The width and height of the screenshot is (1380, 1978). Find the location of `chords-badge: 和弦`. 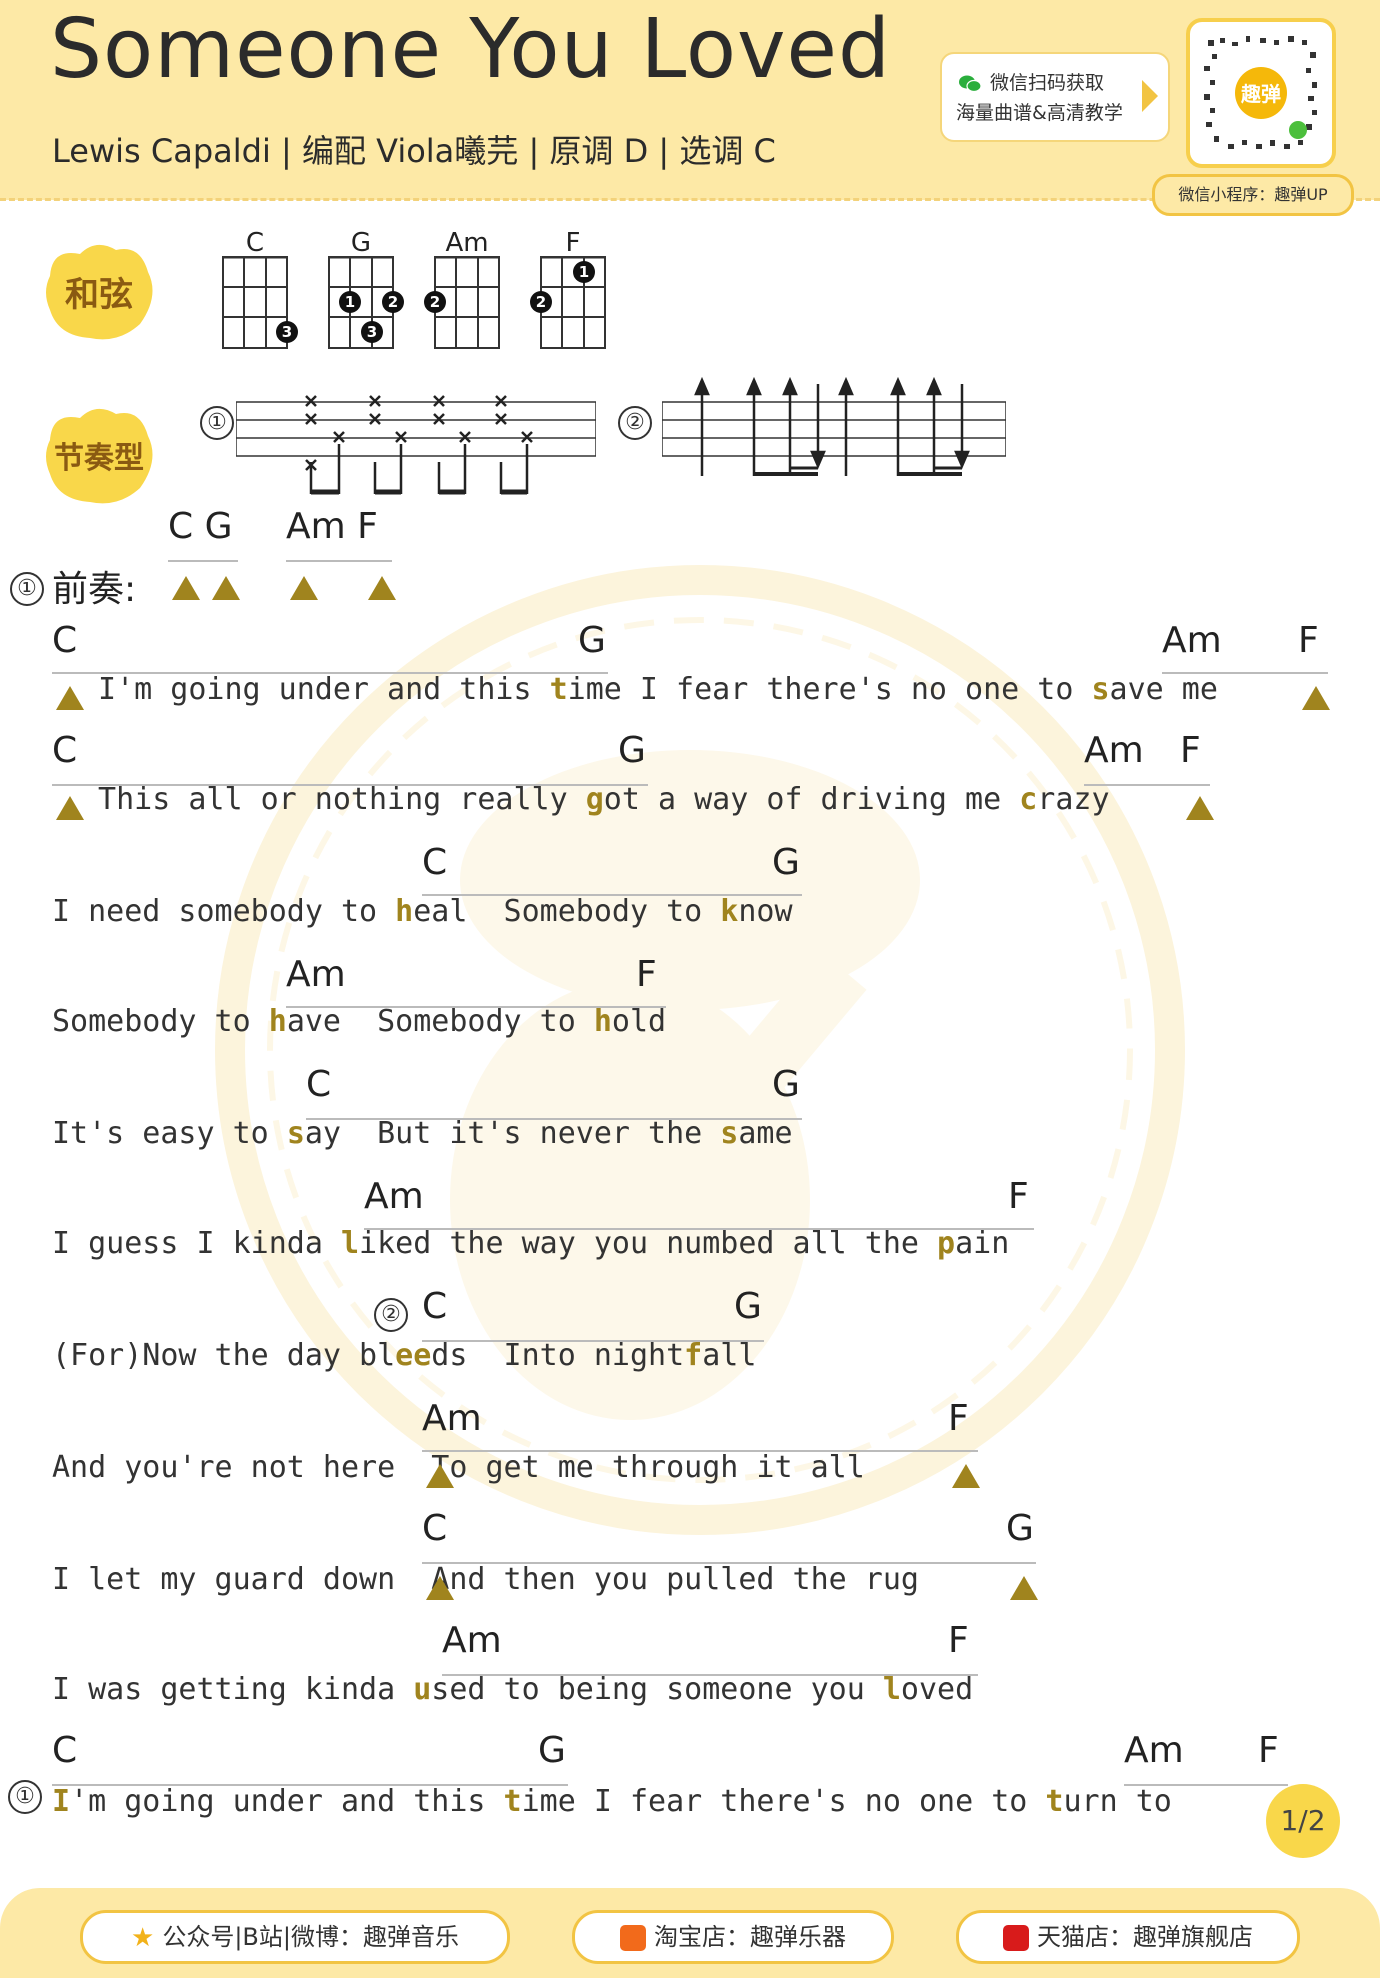

chords-badge: 和弦 is located at coordinates (99, 291).